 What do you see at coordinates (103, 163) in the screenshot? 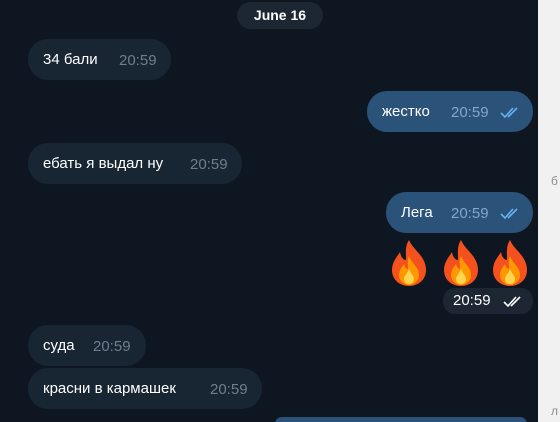
I see `message-text: ебать я выдал ну` at bounding box center [103, 163].